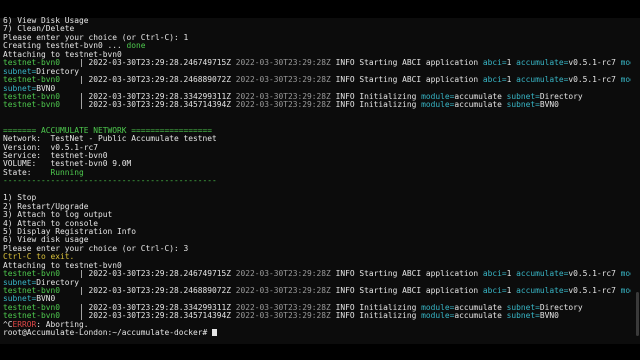 This screenshot has width=640, height=360. What do you see at coordinates (148, 291) in the screenshot?
I see `terminal-text: | 2022-03-30T23:29:28.246889072Z` at bounding box center [148, 291].